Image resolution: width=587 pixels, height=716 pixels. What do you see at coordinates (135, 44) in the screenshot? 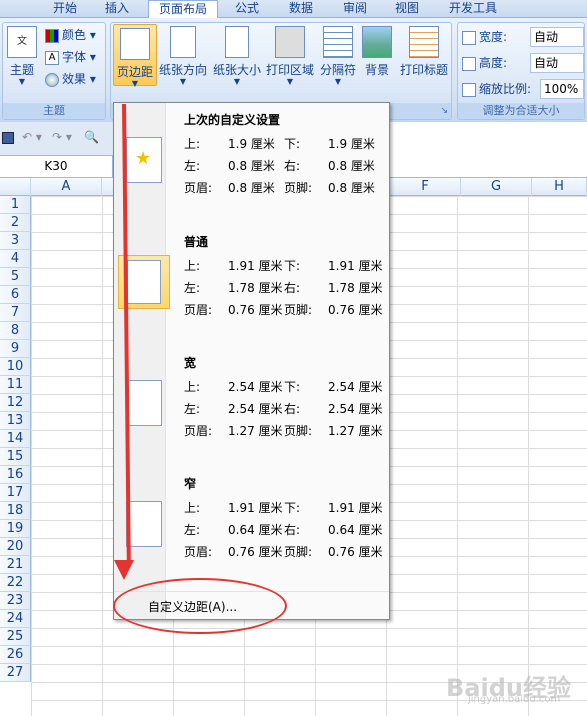
I see `margins-icon` at bounding box center [135, 44].